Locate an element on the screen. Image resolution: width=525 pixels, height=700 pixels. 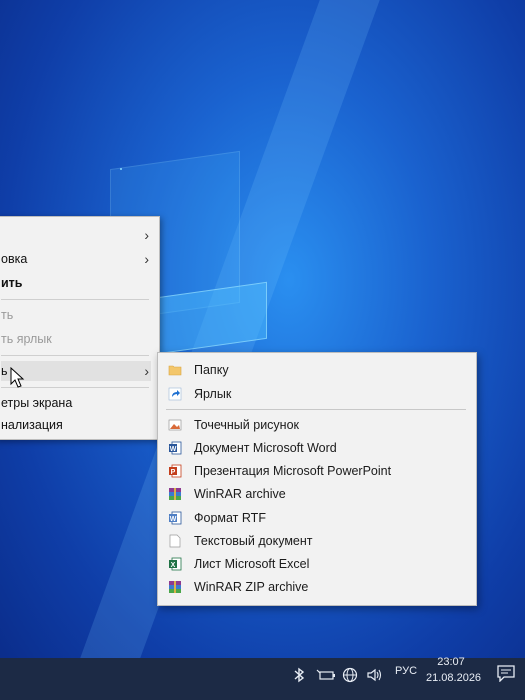
submenu-item-winrar-zip: WinRAR ZIP archive is located at coordinates (317, 587).